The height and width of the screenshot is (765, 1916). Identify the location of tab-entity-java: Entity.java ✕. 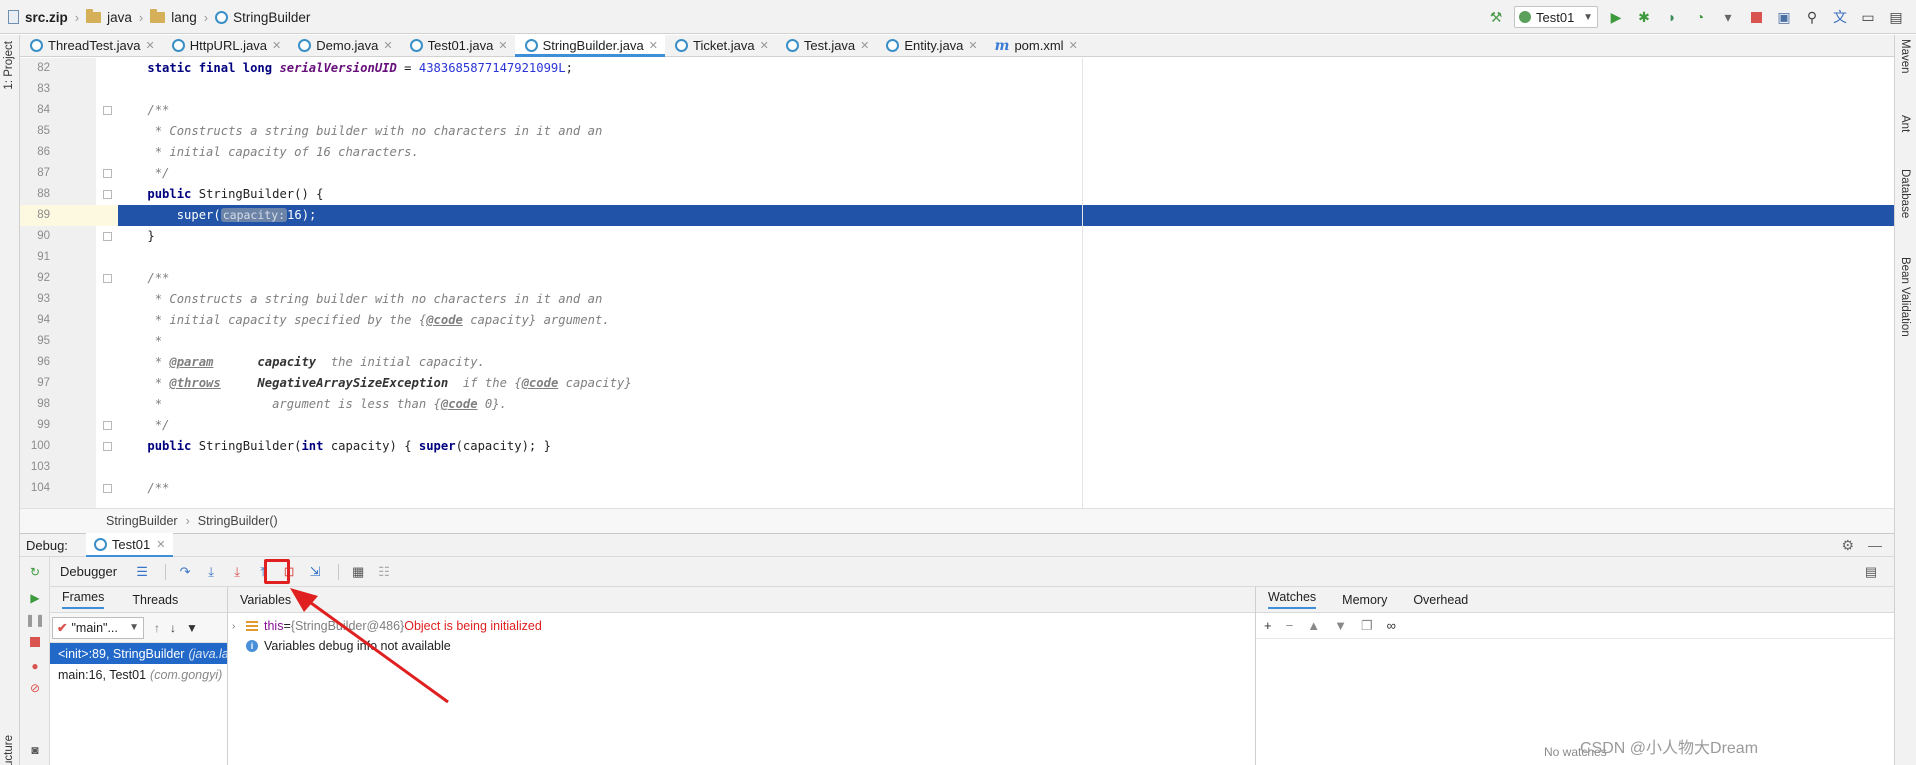
(930, 45).